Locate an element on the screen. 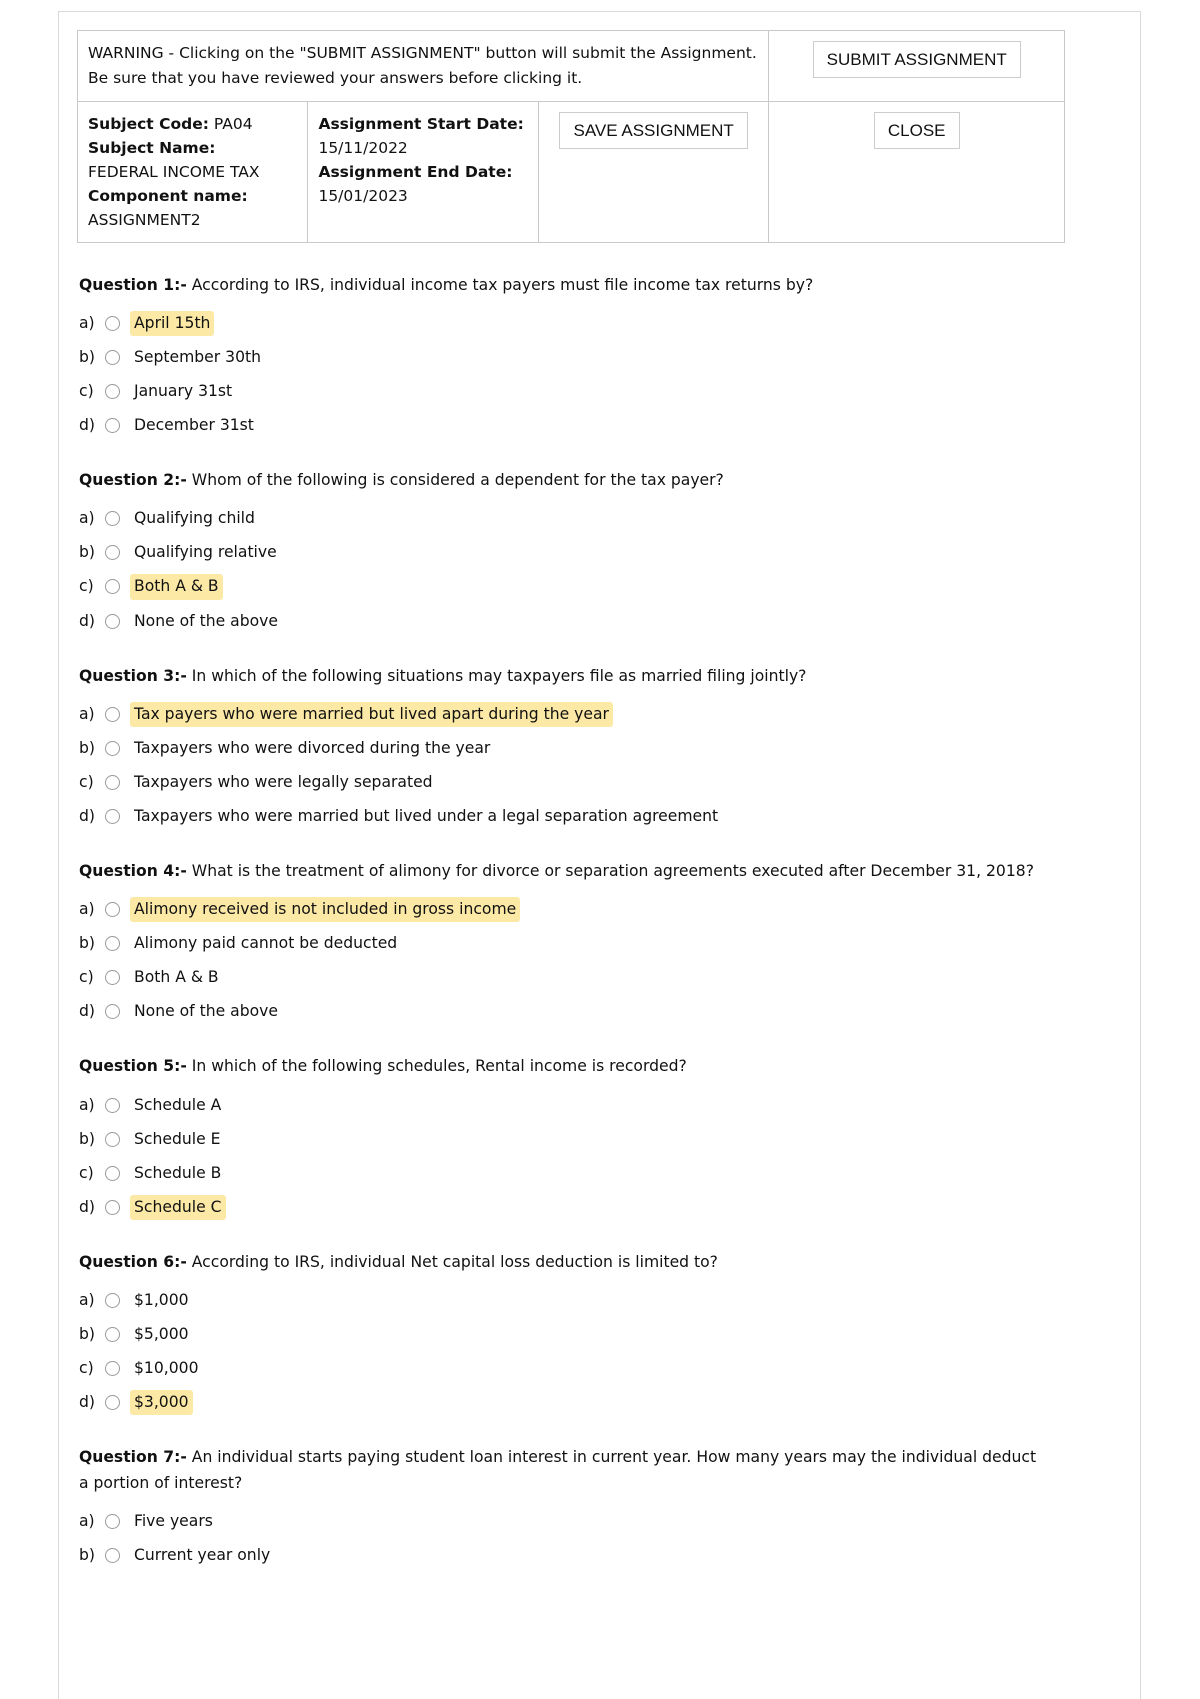  option-row: d) $3,000 is located at coordinates (564, 1403).